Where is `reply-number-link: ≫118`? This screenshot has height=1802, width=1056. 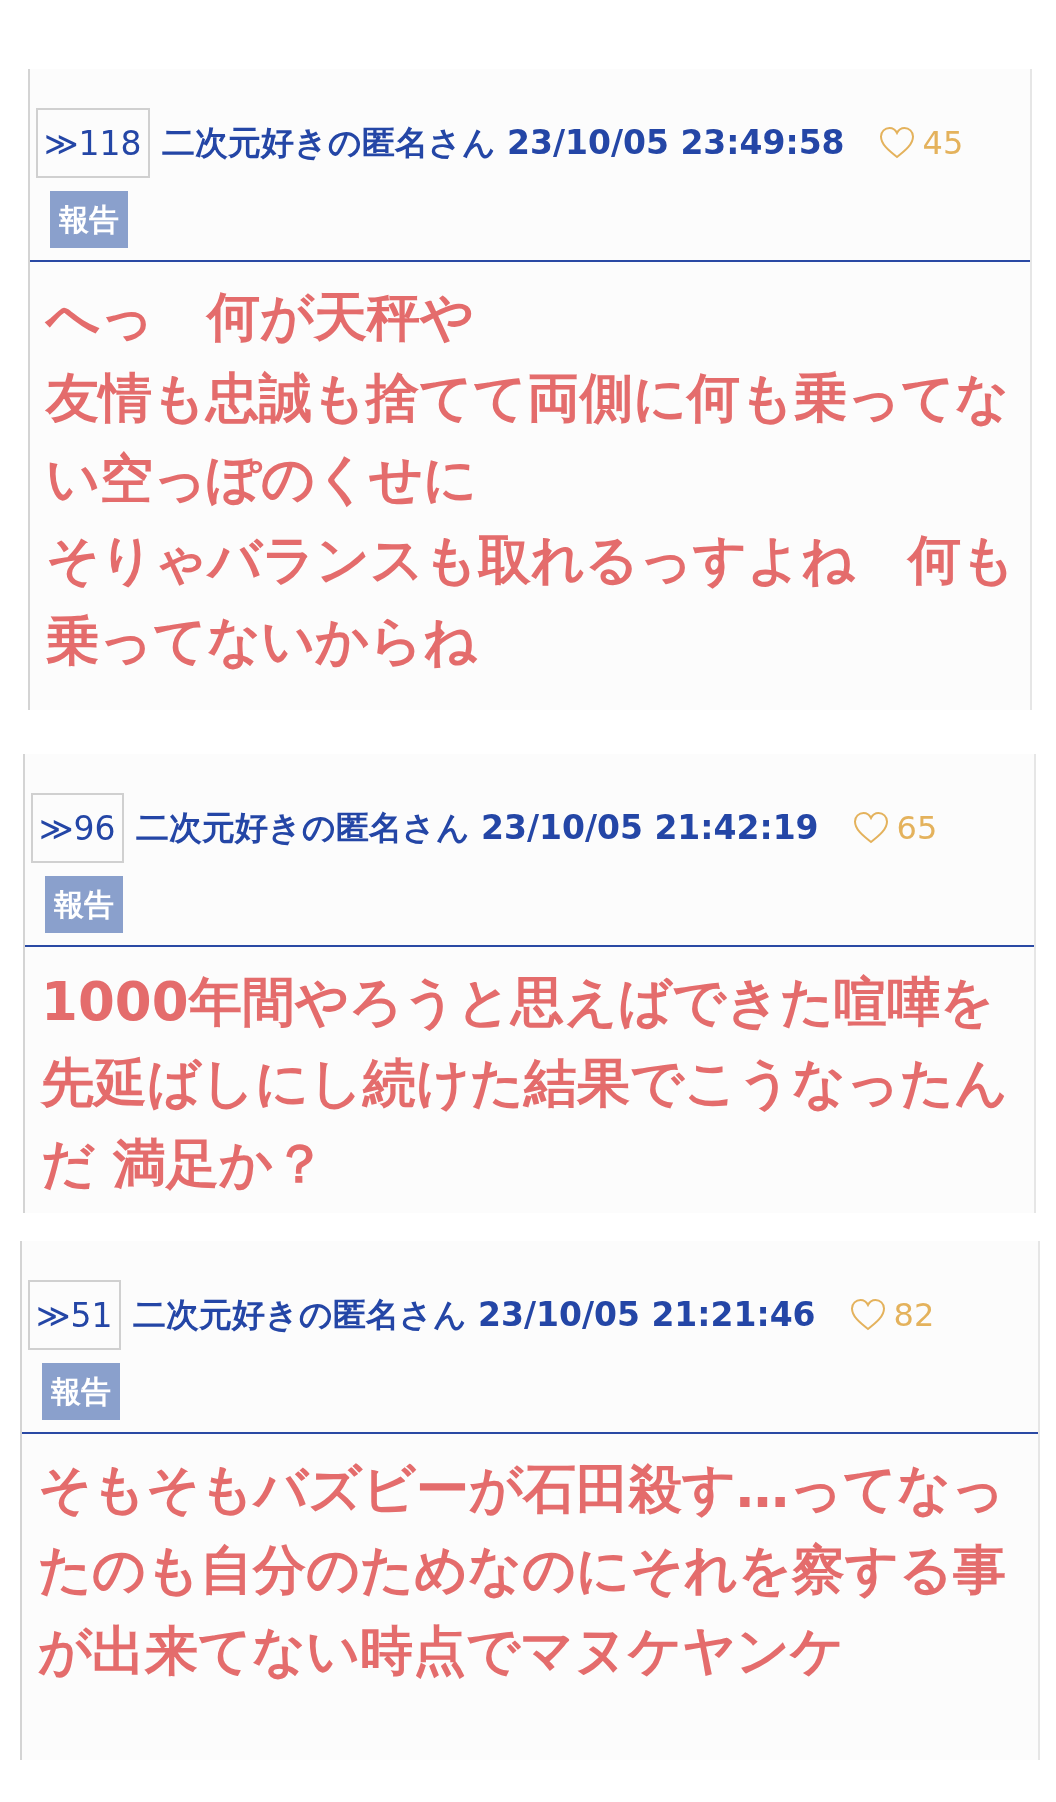
reply-number-link: ≫118 is located at coordinates (93, 143).